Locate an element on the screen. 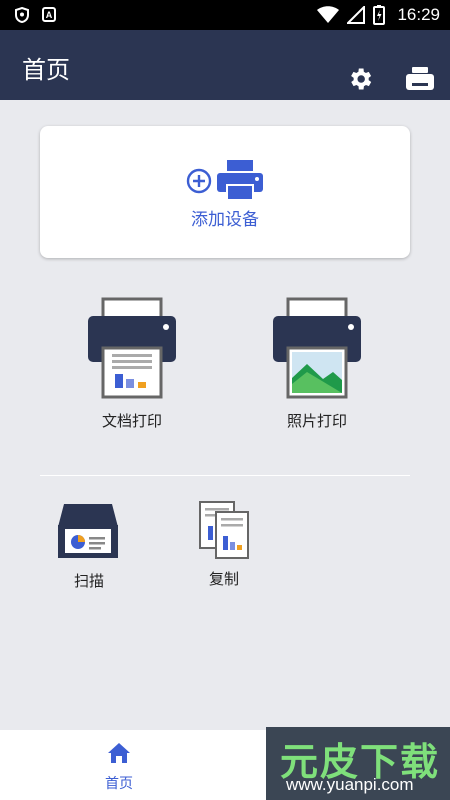 The height and width of the screenshot is (800, 450). document-print-button: 文档打印 is located at coordinates (132, 366).